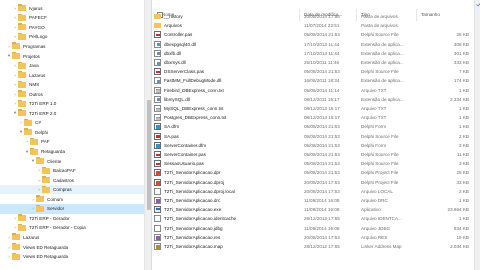 This screenshot has height=270, width=480. What do you see at coordinates (322, 72) in the screenshot?
I see `file-date: 05/08/2014 21:53` at bounding box center [322, 72].